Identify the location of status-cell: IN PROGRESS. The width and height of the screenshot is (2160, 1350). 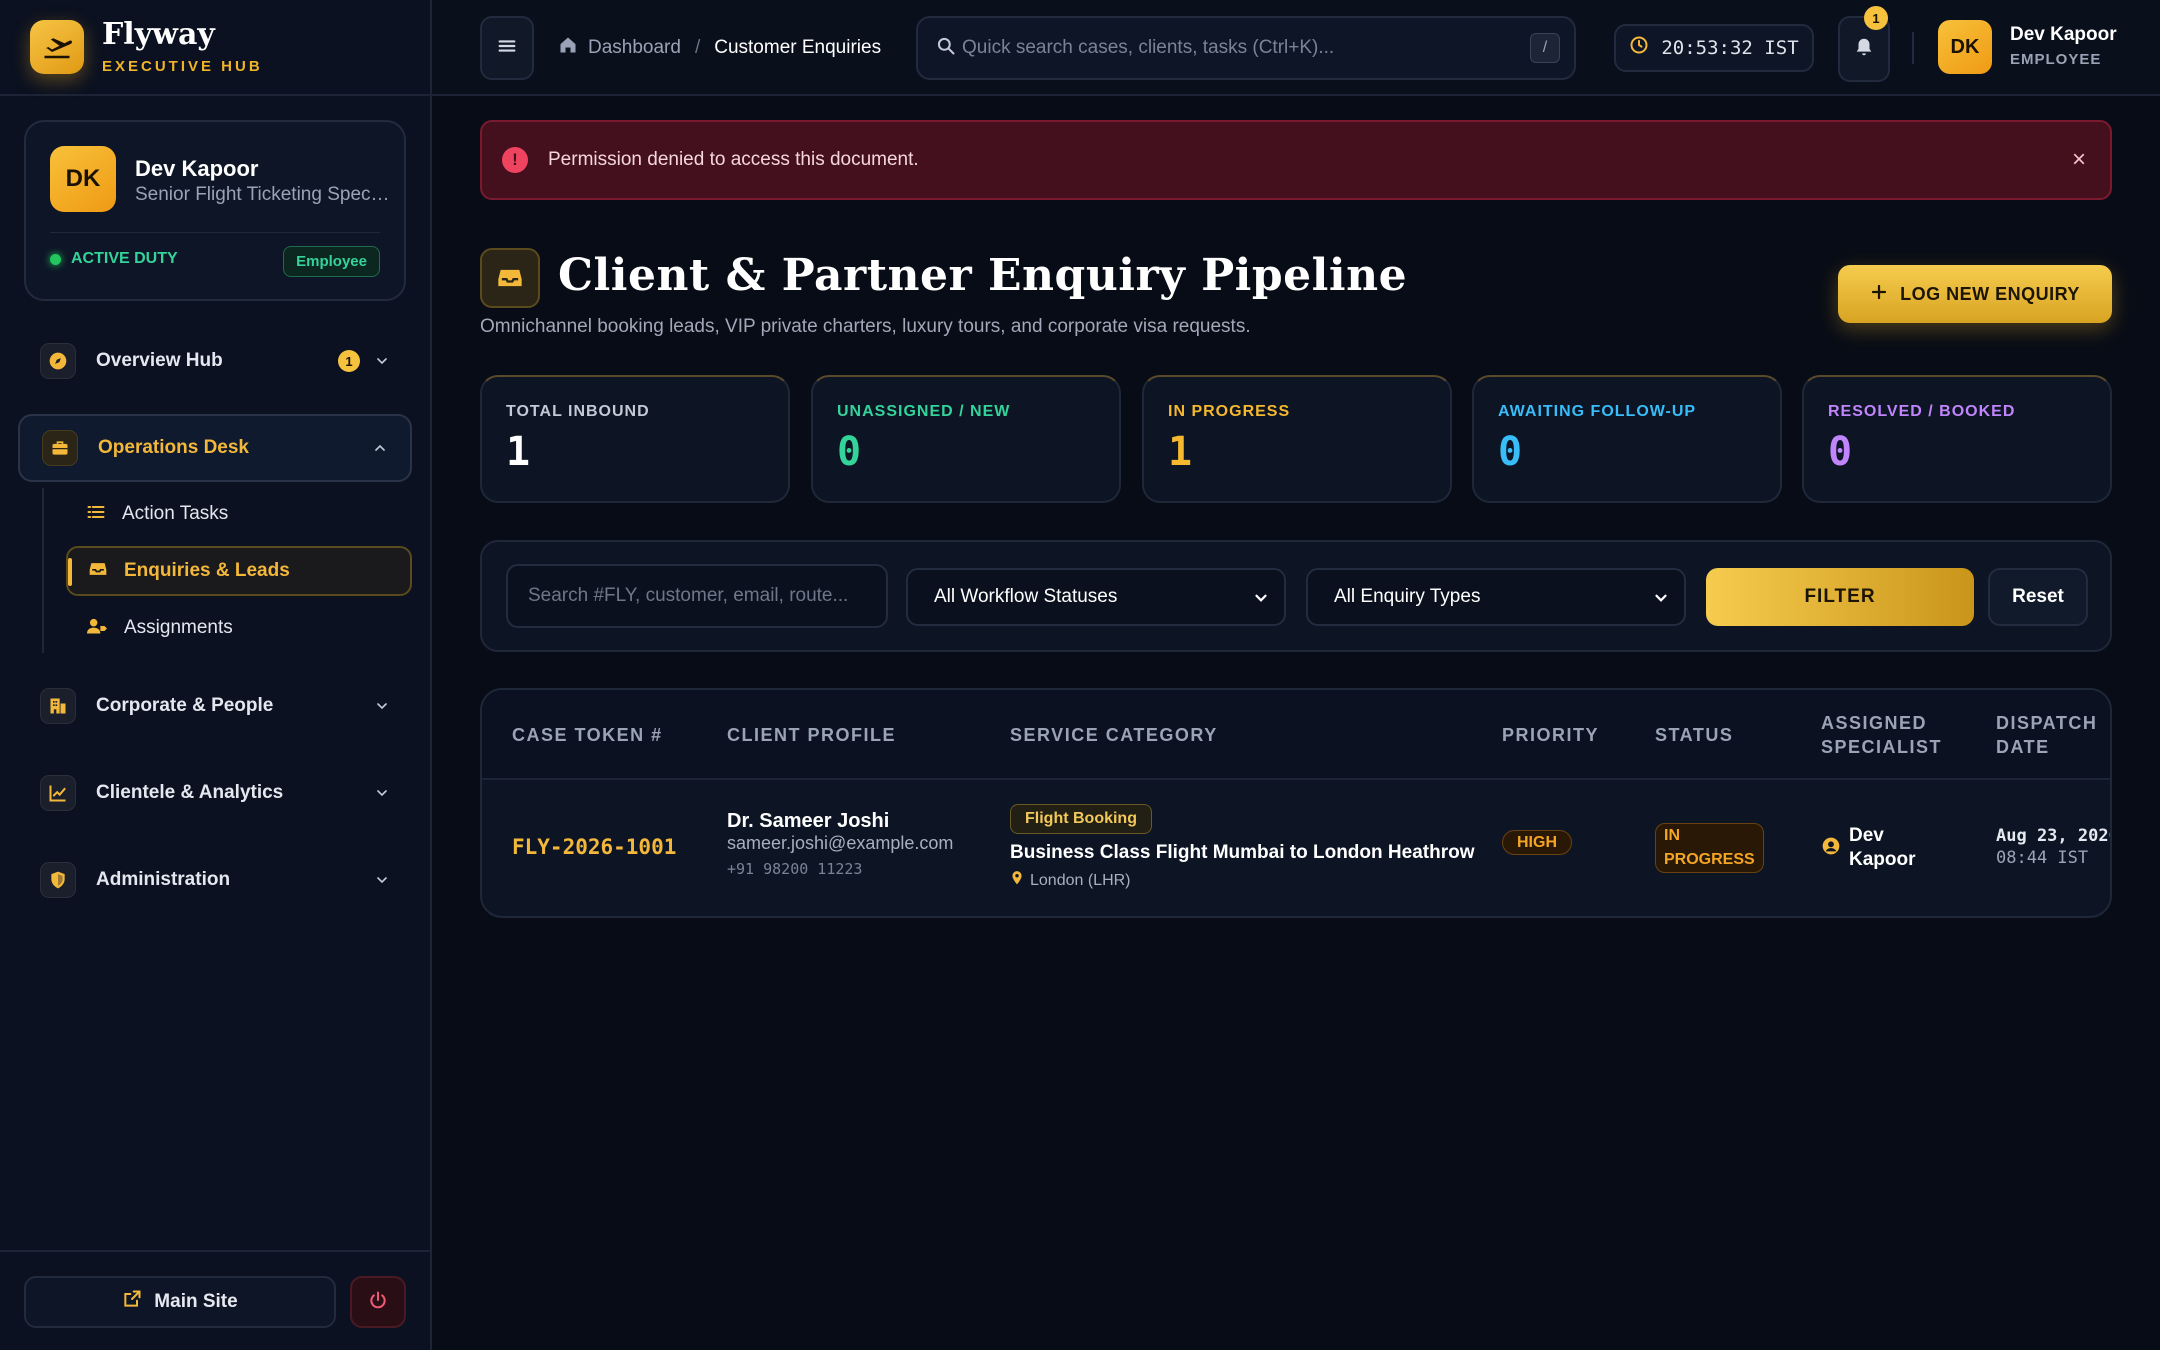
(1709, 848).